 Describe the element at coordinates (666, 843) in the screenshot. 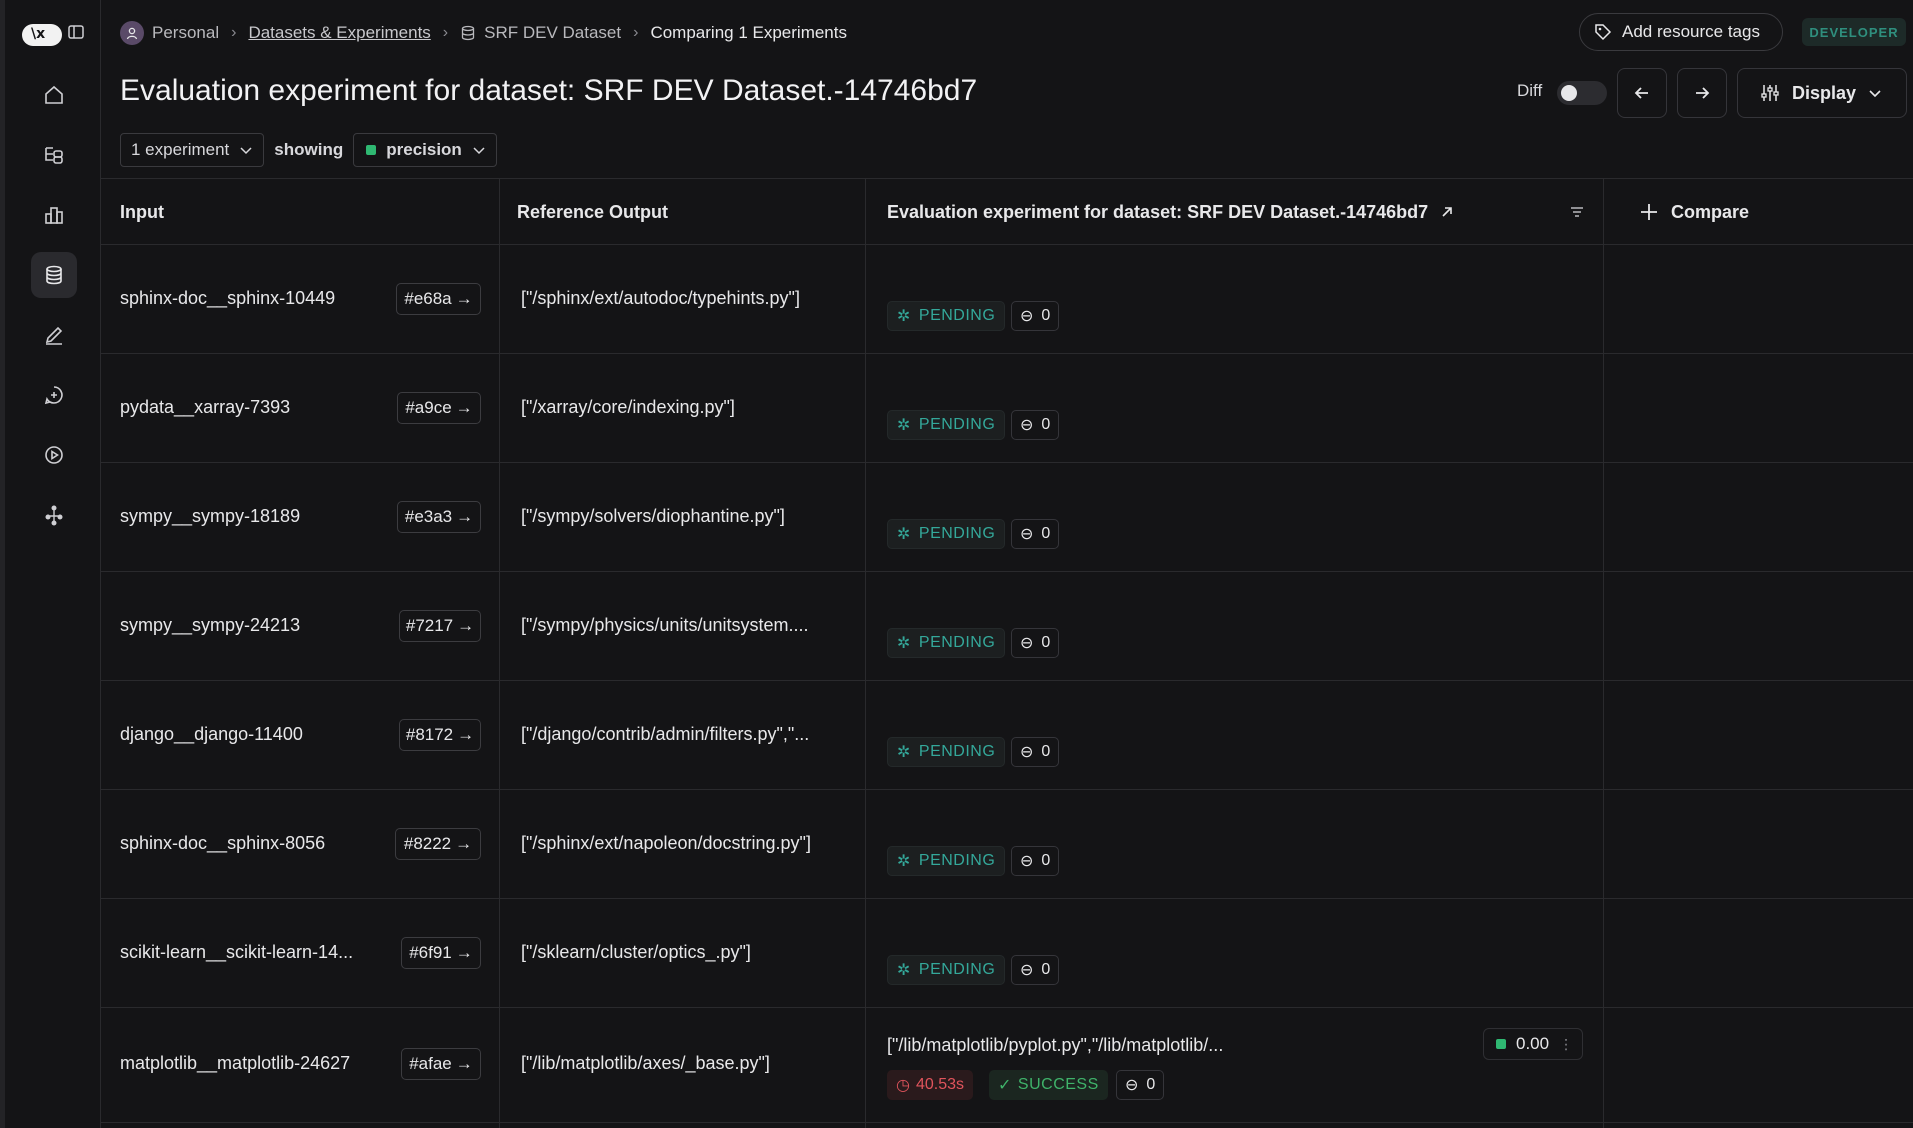

I see `reference-output-cell: ["/sphinx/ext/napoleon/docstring.py"]` at that location.